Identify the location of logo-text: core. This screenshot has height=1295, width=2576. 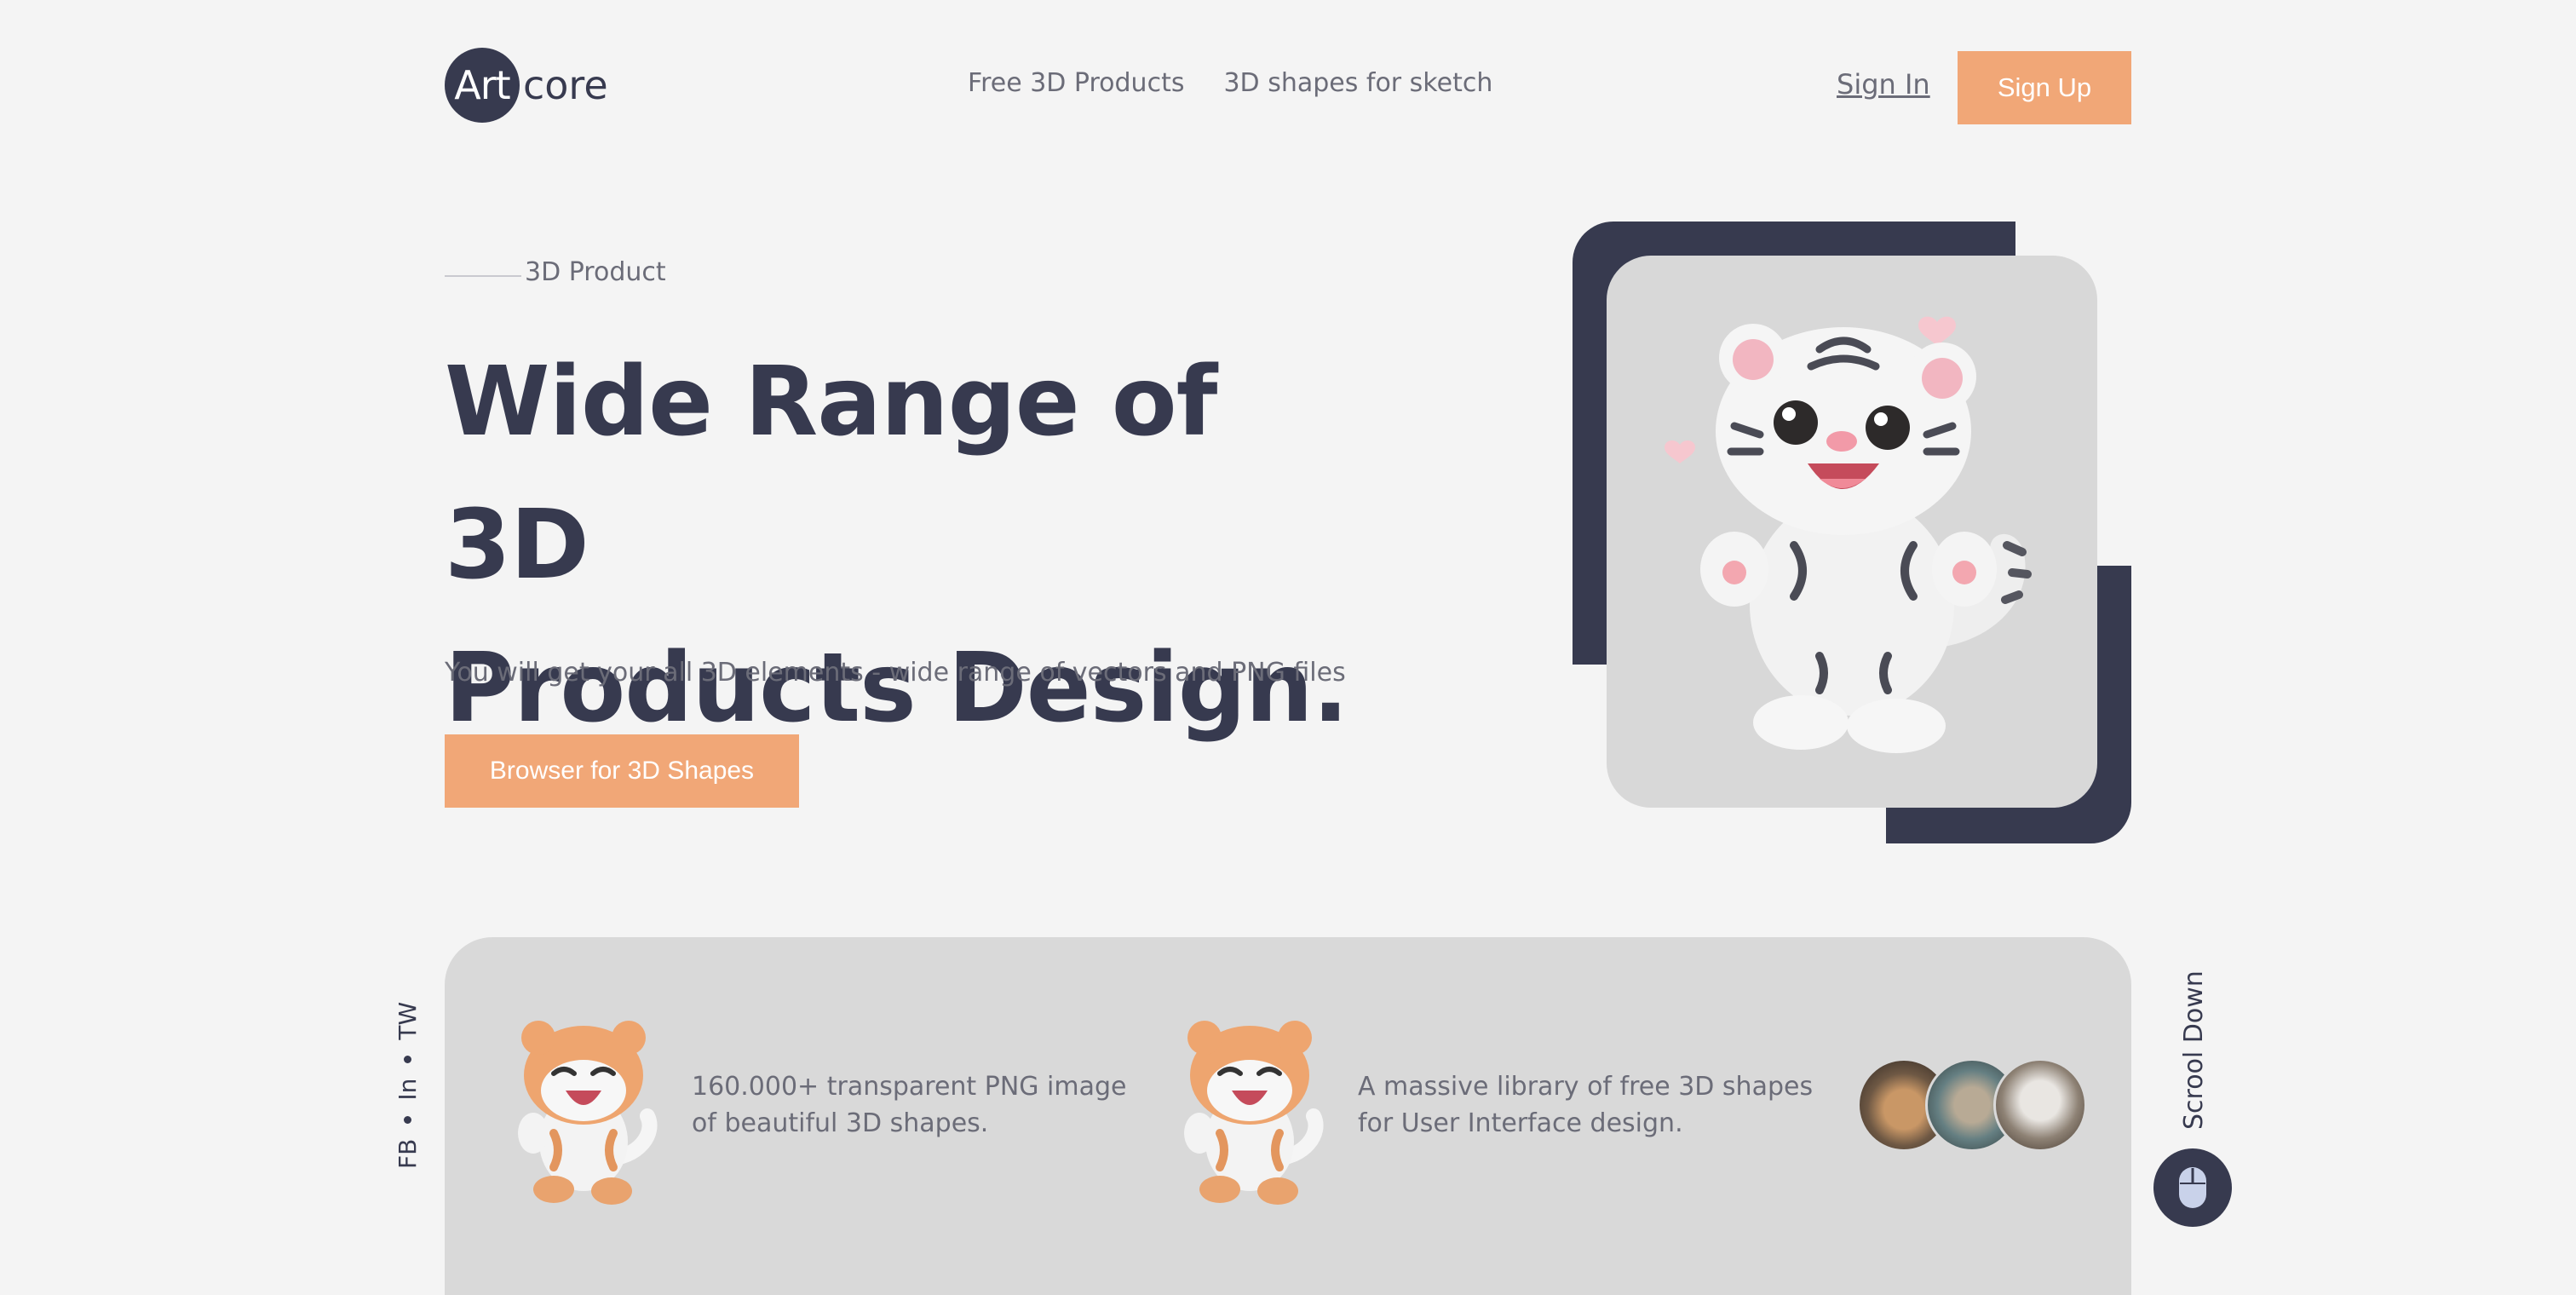
(566, 85).